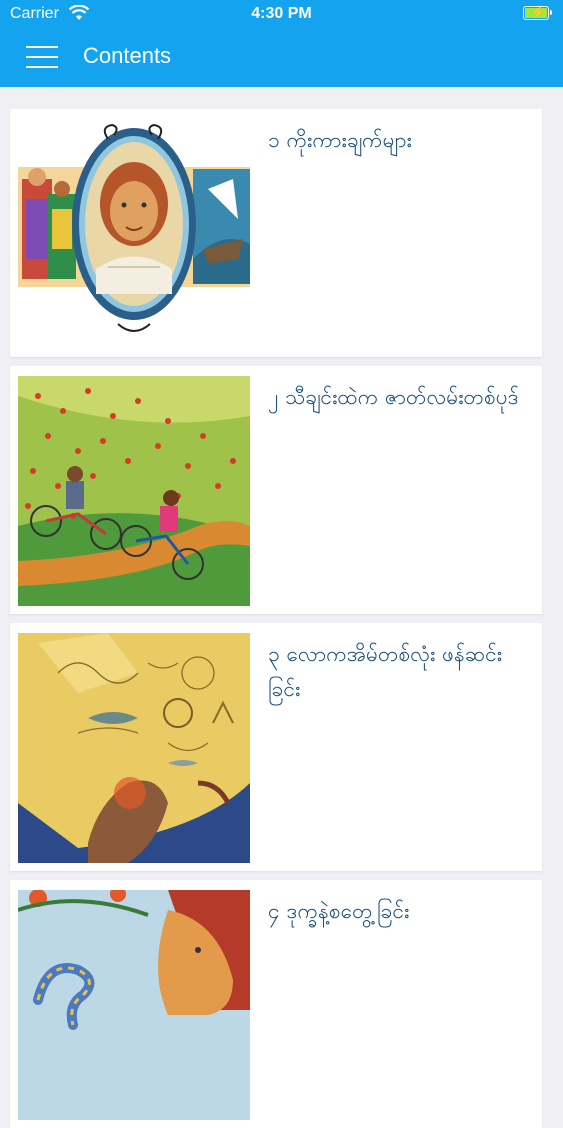 The width and height of the screenshot is (563, 1128). Describe the element at coordinates (127, 55) in the screenshot. I see `page-title: Contents` at that location.